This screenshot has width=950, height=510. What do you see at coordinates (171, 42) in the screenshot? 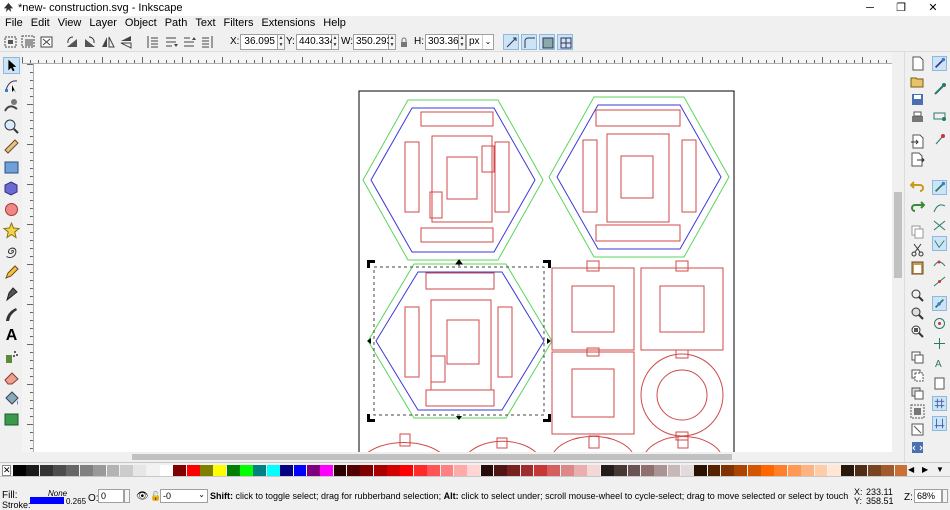
I see `lower-button` at bounding box center [171, 42].